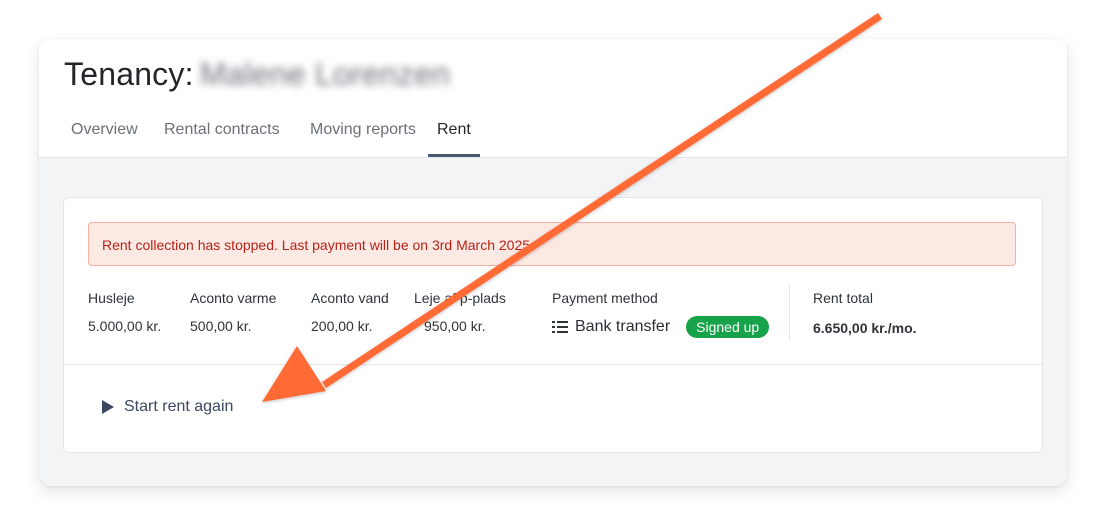 Image resolution: width=1106 pixels, height=525 pixels. What do you see at coordinates (324, 74) in the screenshot?
I see `tenant-name: Malene Lorenzen` at bounding box center [324, 74].